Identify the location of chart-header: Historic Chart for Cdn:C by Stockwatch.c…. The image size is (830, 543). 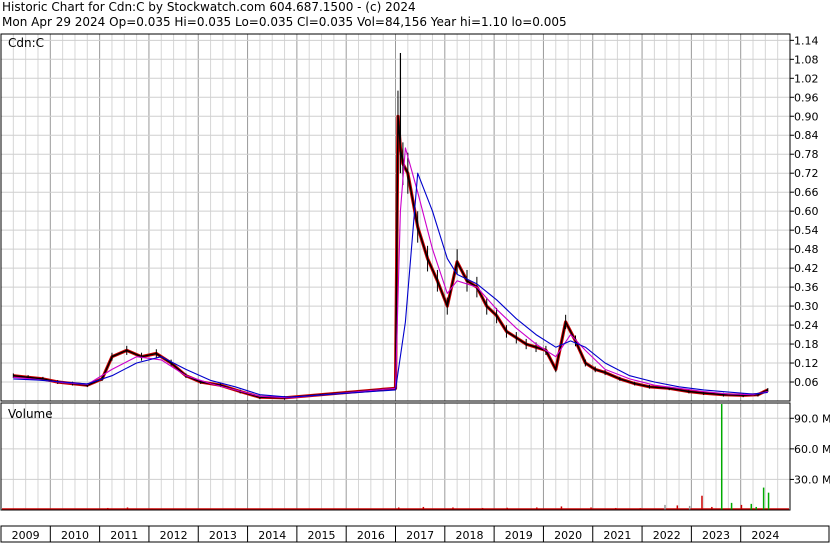
(284, 15).